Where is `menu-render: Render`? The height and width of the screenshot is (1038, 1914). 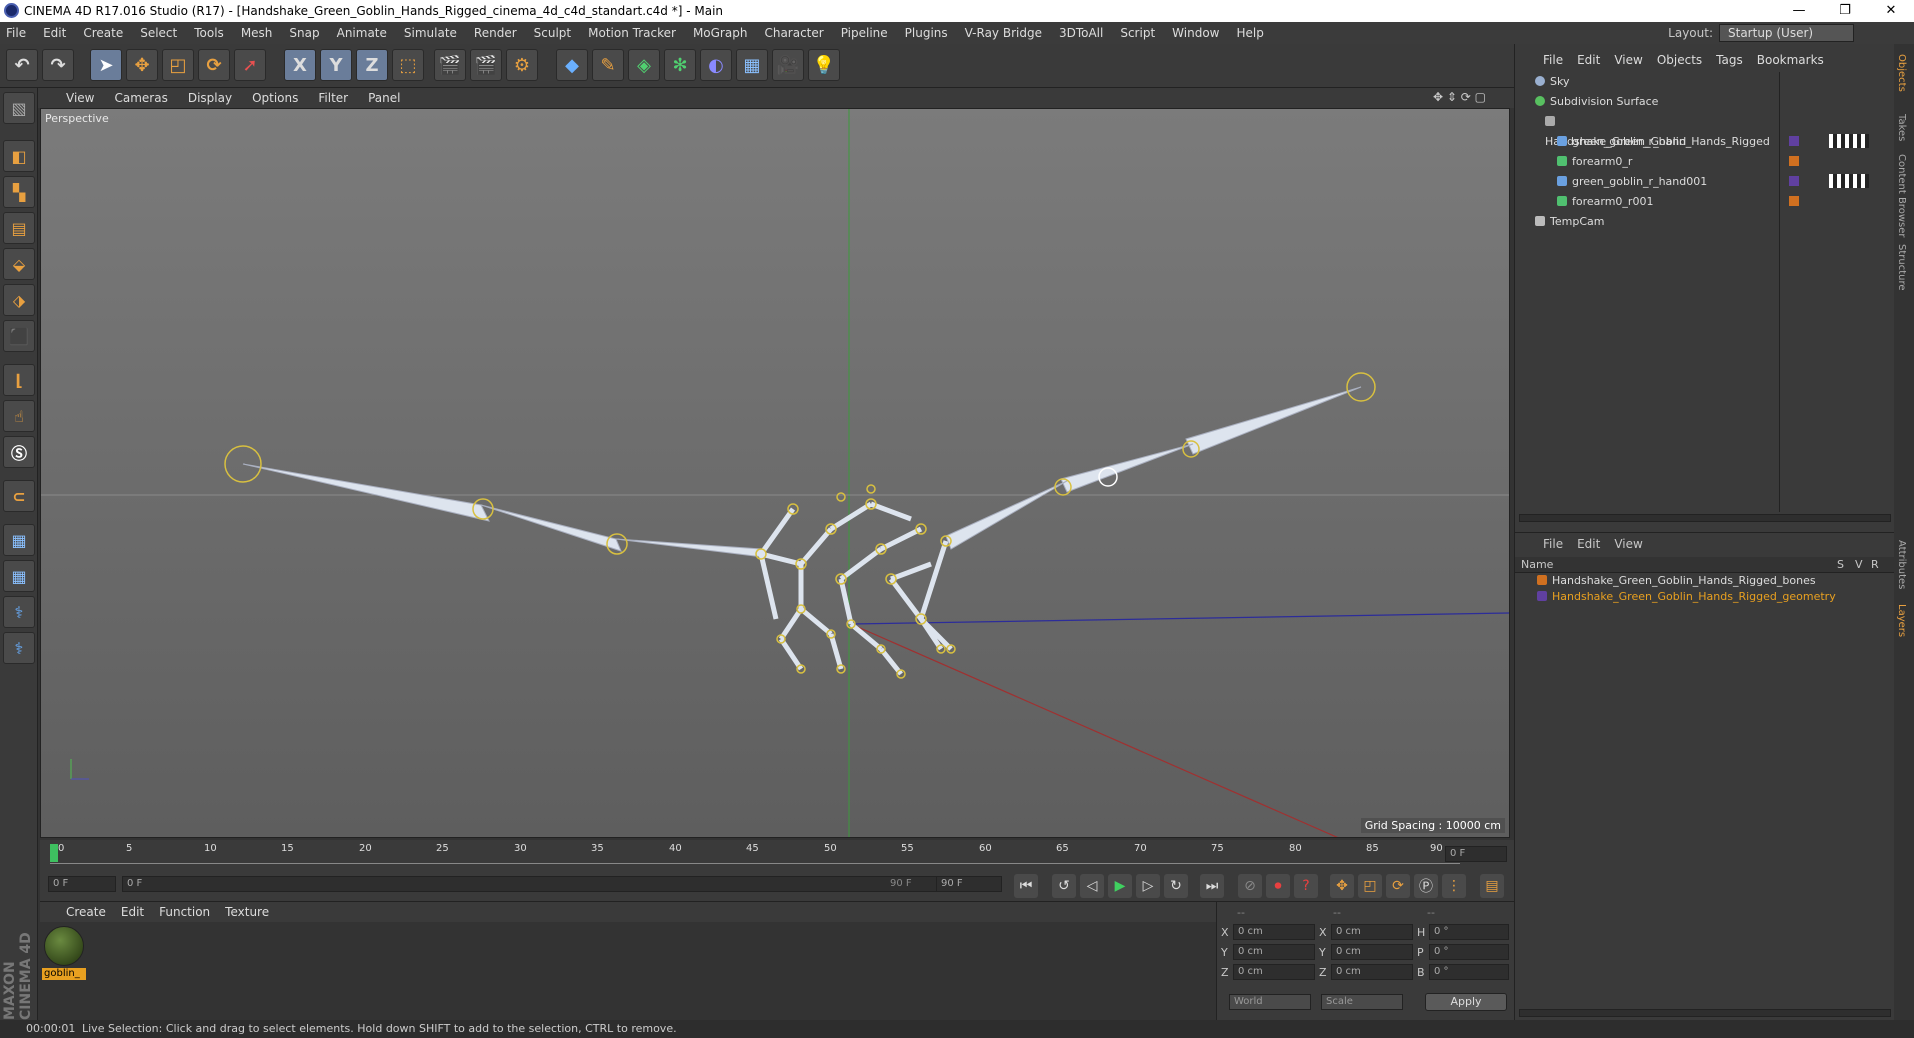
menu-render: Render is located at coordinates (495, 33).